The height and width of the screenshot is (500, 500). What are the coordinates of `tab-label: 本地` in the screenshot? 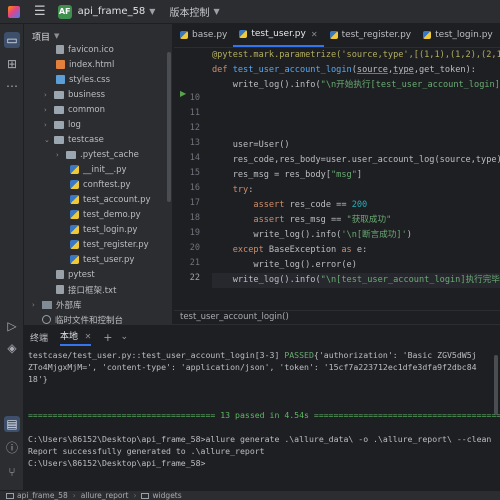 It's located at (69, 336).